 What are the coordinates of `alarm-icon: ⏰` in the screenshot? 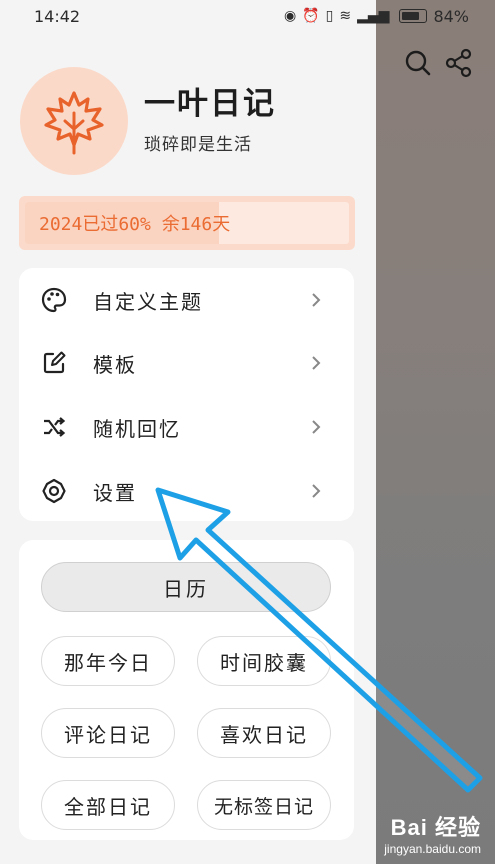 It's located at (311, 16).